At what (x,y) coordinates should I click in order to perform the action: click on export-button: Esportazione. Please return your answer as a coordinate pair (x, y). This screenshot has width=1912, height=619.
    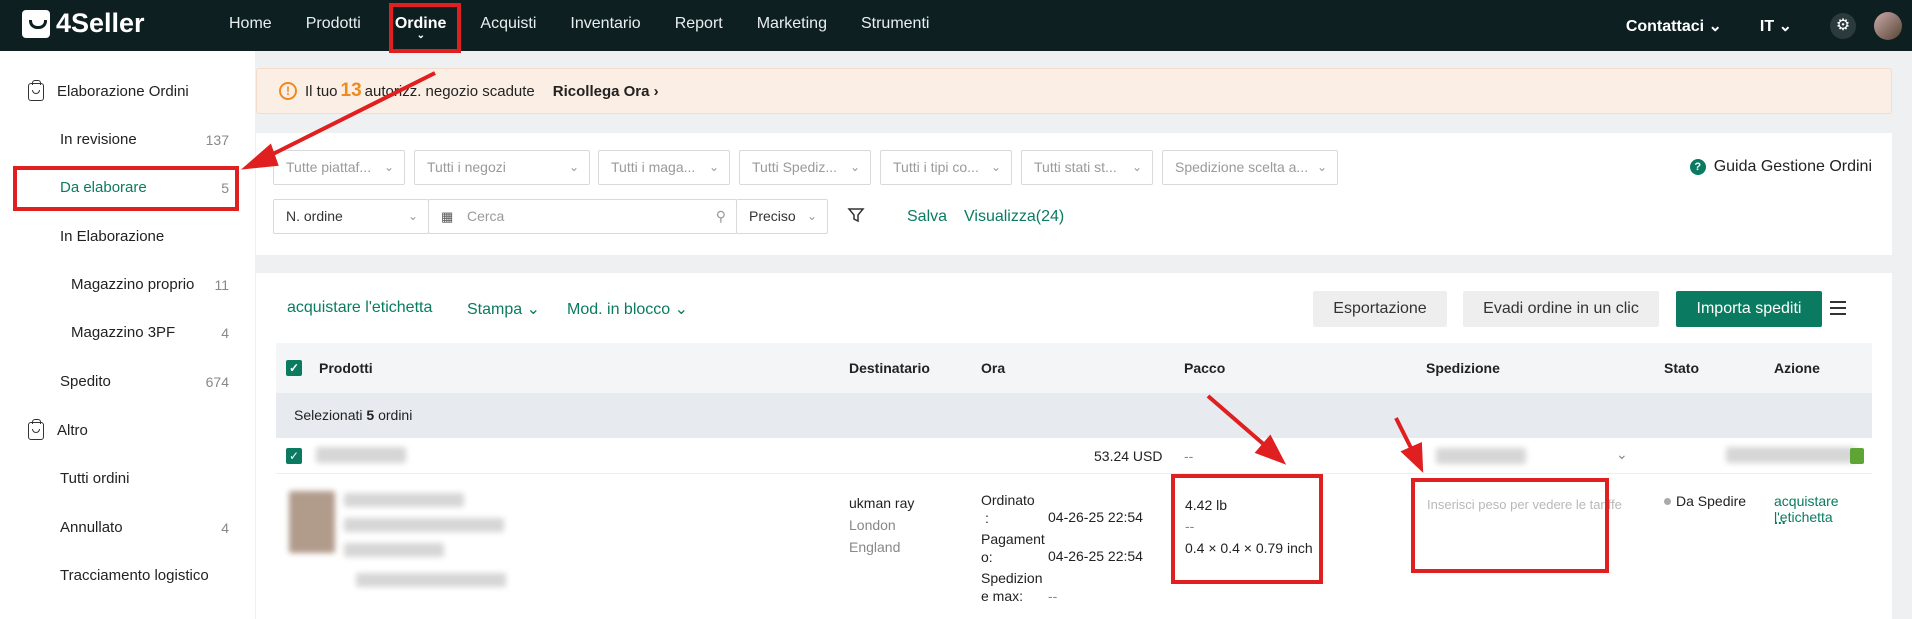
    Looking at the image, I should click on (1380, 309).